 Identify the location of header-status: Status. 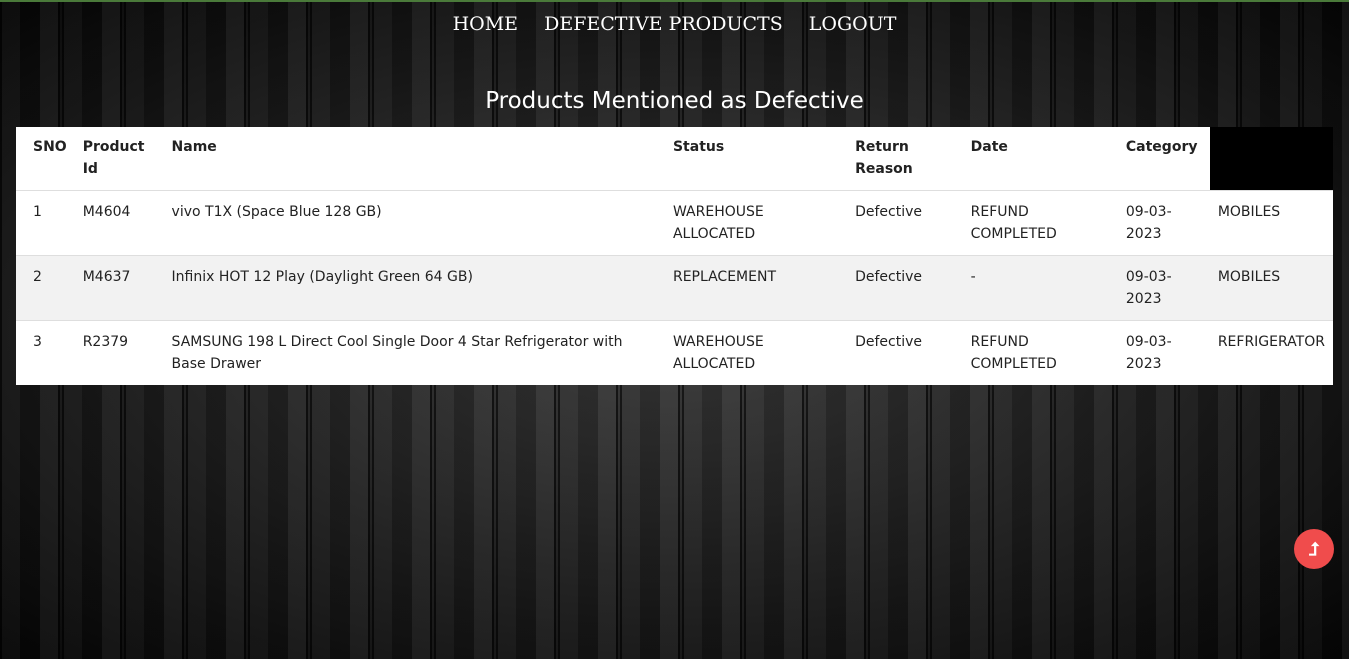
(698, 147).